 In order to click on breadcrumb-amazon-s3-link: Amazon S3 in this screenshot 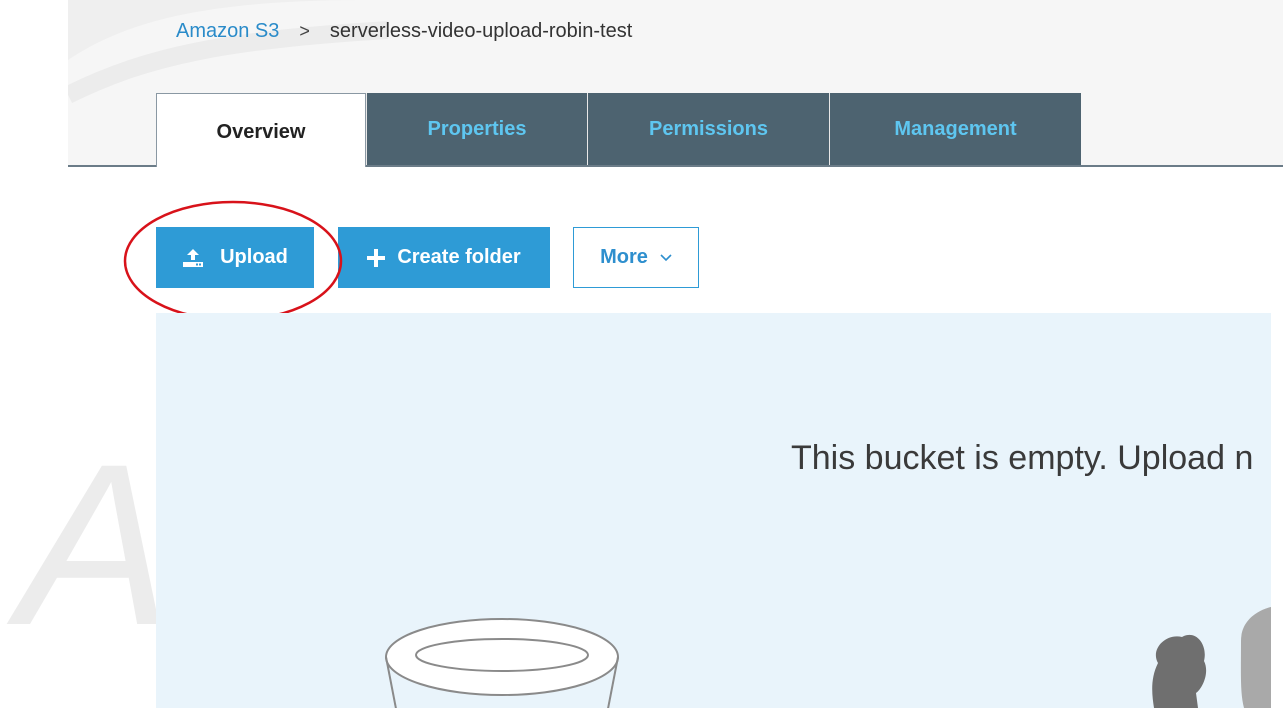, I will do `click(227, 31)`.